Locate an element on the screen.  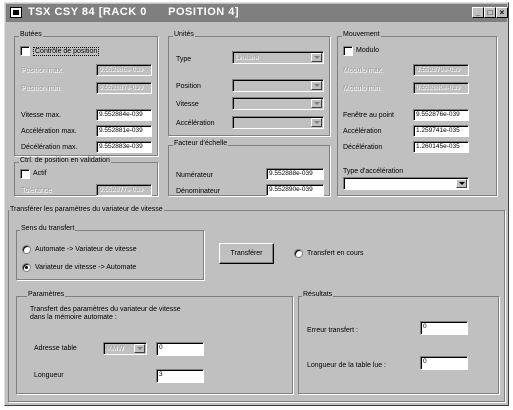
butees-title: Butées is located at coordinates (31, 34).